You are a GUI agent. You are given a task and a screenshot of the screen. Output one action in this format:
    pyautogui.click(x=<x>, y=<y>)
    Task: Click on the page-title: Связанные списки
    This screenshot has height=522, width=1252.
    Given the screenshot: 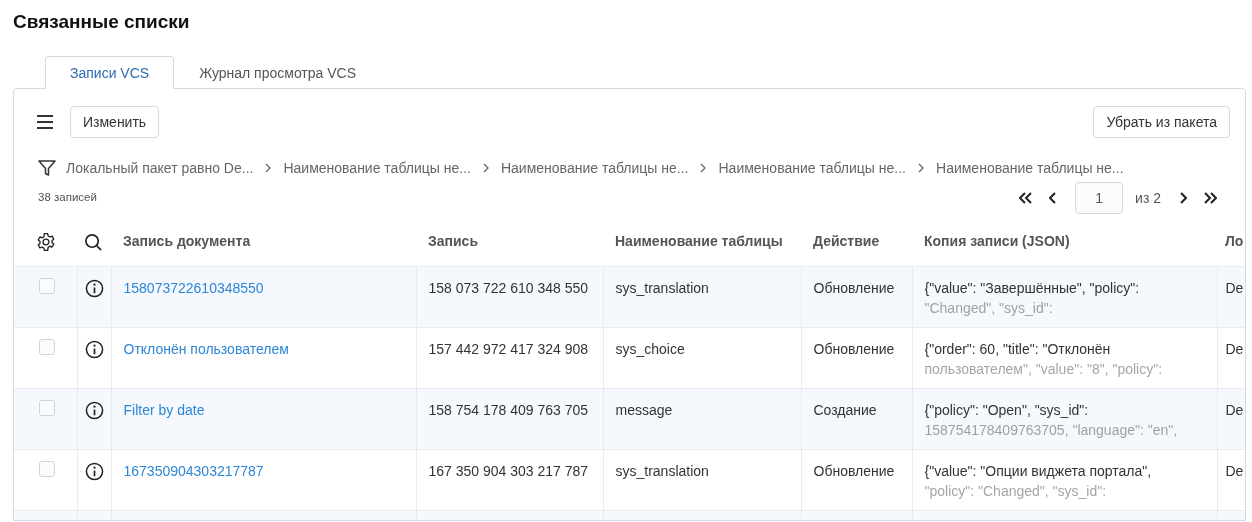 What is the action you would take?
    pyautogui.click(x=102, y=21)
    